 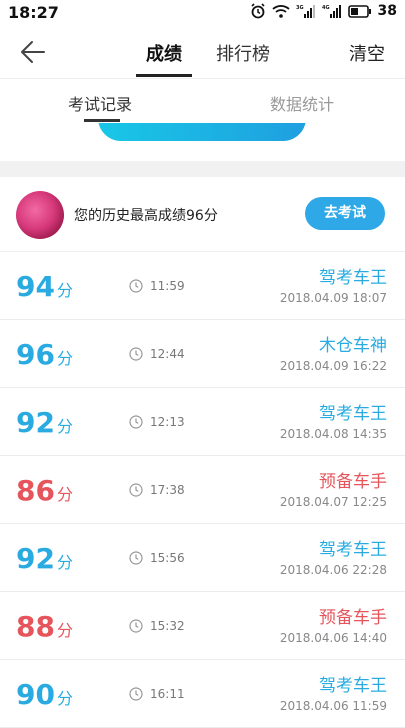 What do you see at coordinates (333, 706) in the screenshot?
I see `record-date: 2018.04.06 11:59` at bounding box center [333, 706].